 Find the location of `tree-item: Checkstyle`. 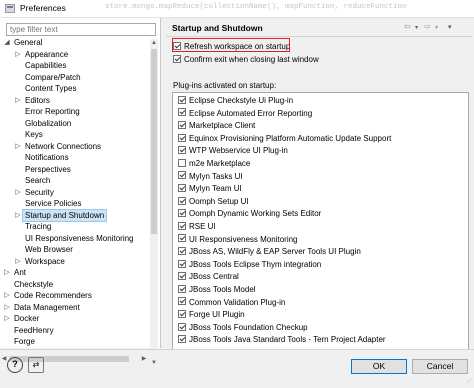

tree-item: Checkstyle is located at coordinates (75, 285).